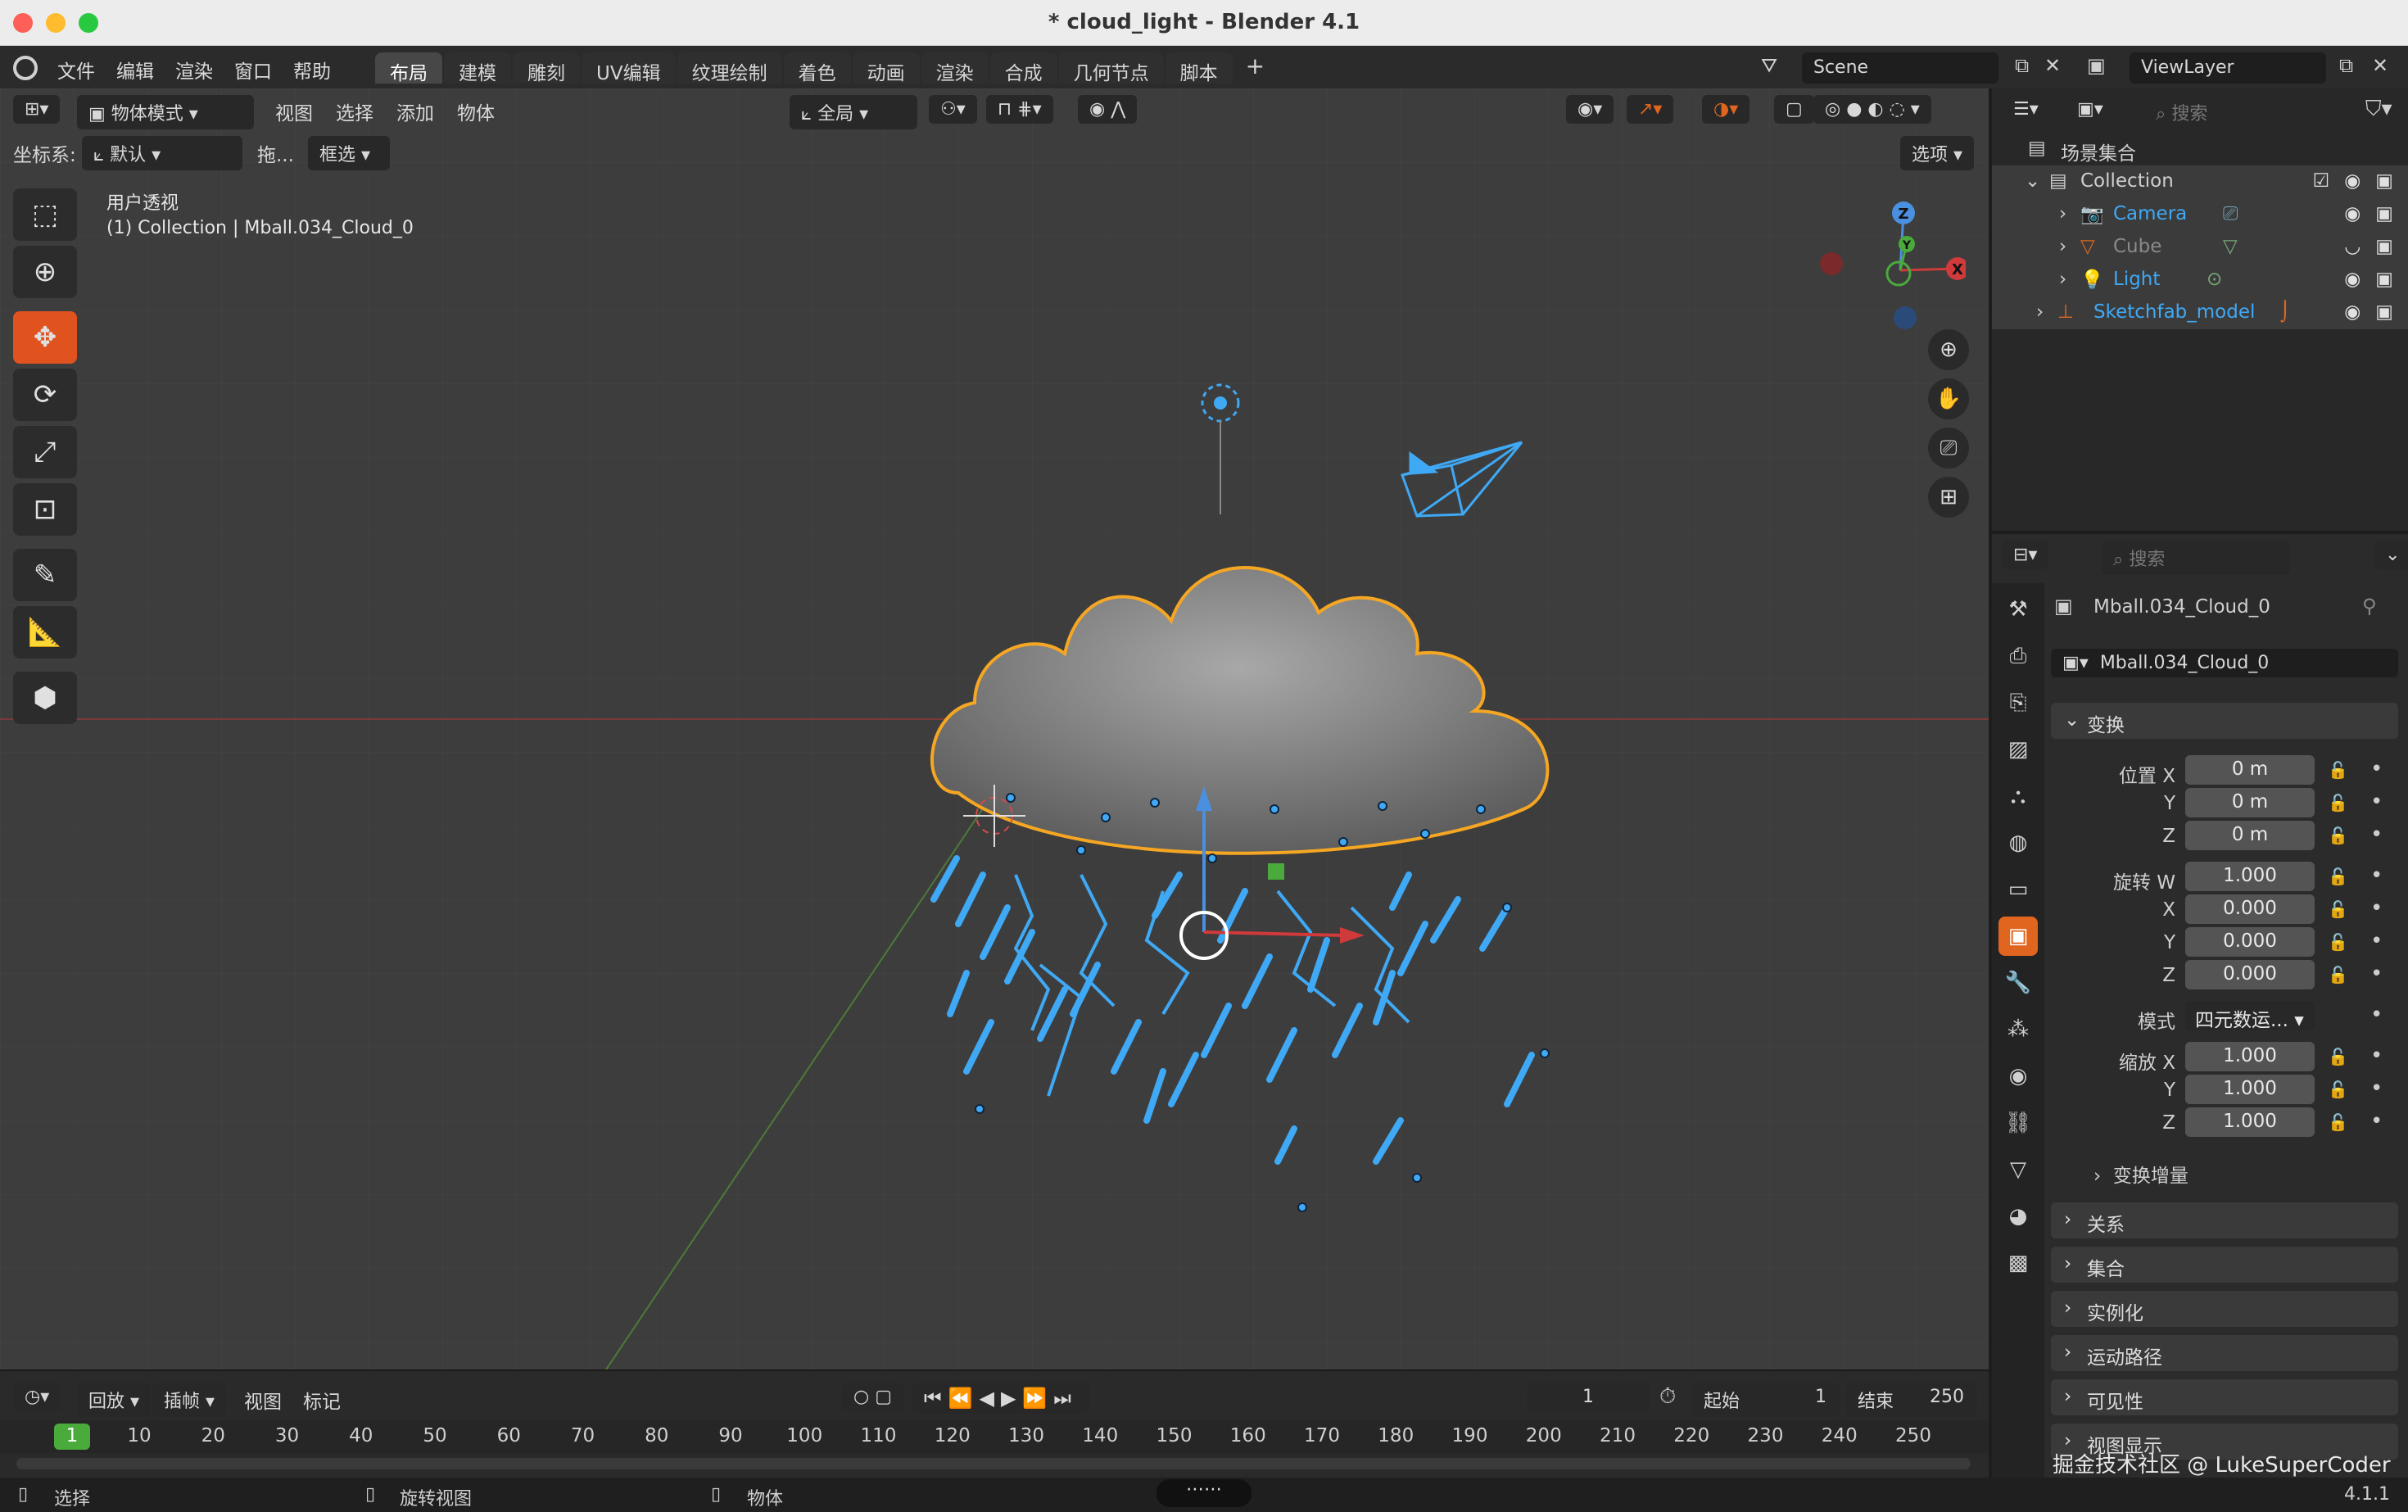 The width and height of the screenshot is (2408, 1512). What do you see at coordinates (1111, 68) in the screenshot?
I see `tab-geometry-nodes: 几何节点` at bounding box center [1111, 68].